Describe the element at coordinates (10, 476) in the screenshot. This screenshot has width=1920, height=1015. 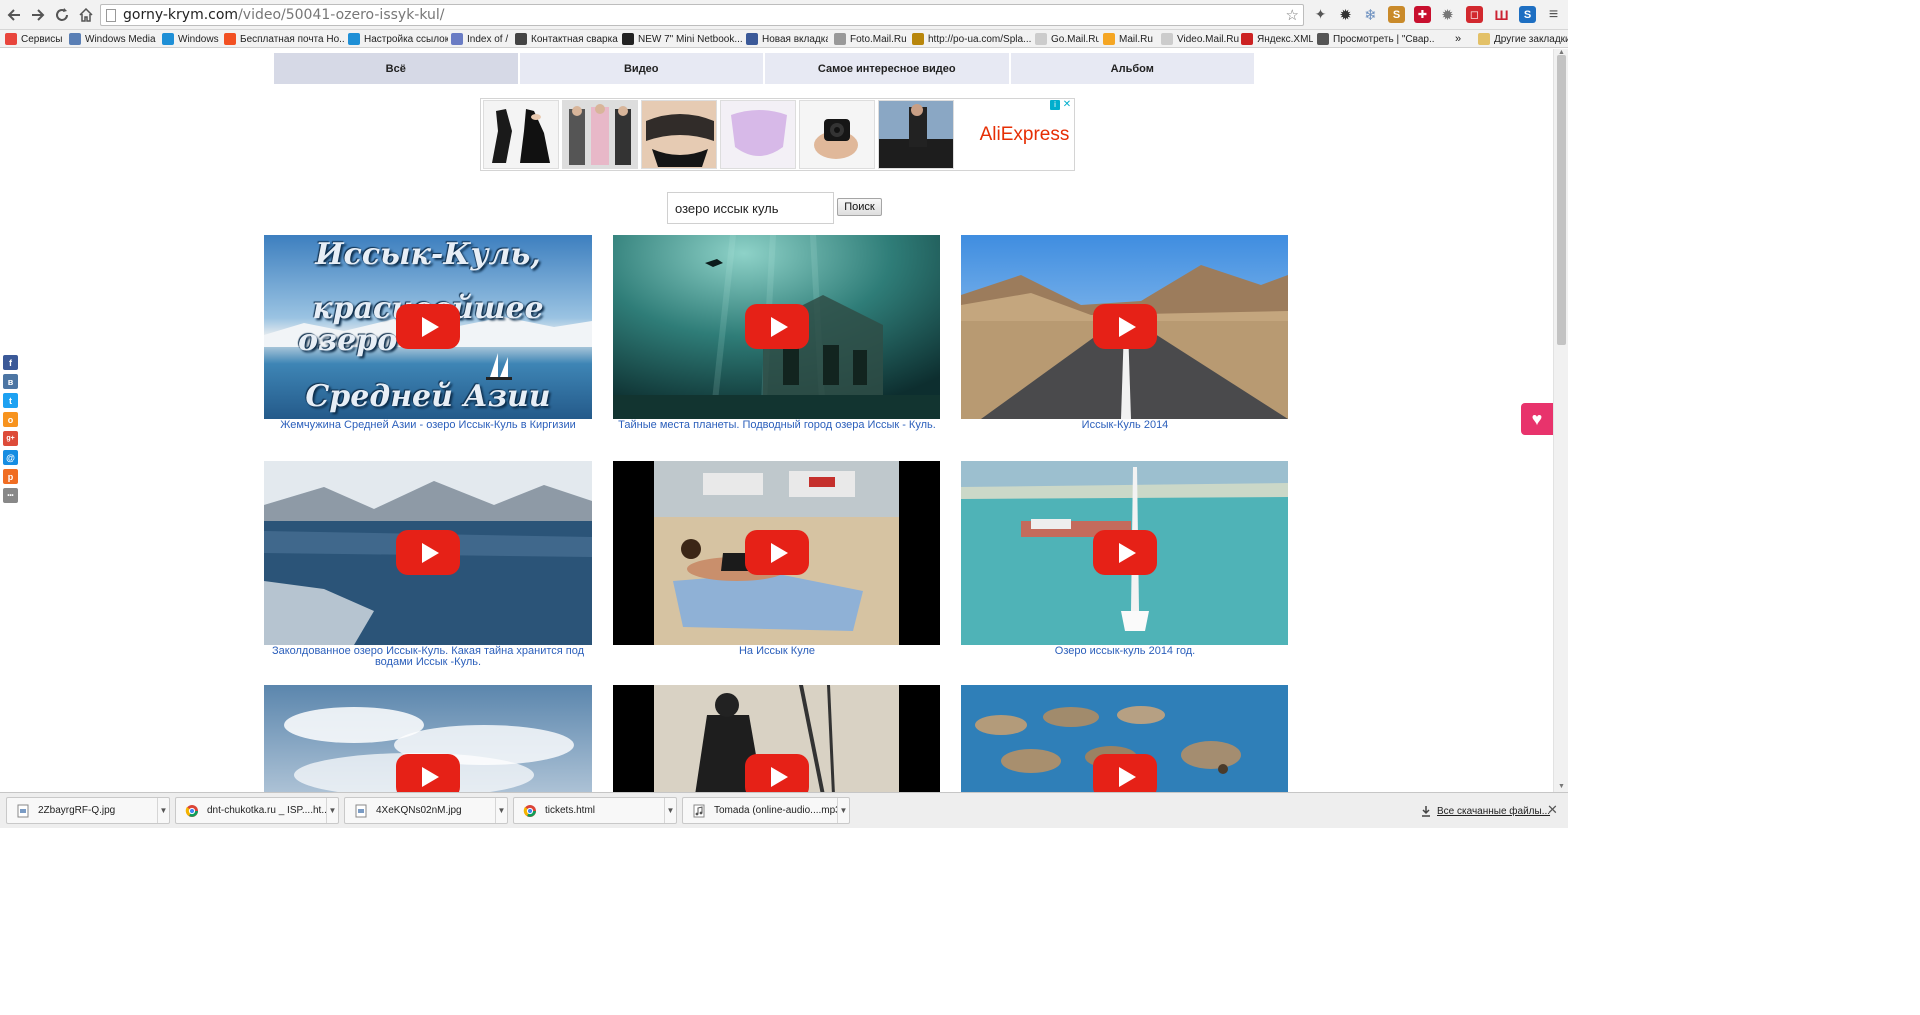
I see `livejournal-icon: p` at that location.